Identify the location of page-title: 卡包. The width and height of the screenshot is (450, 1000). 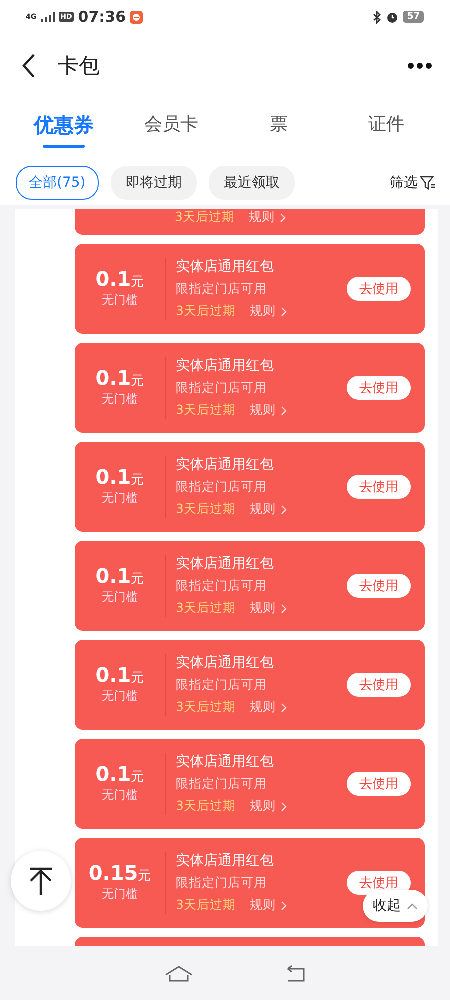
(79, 66).